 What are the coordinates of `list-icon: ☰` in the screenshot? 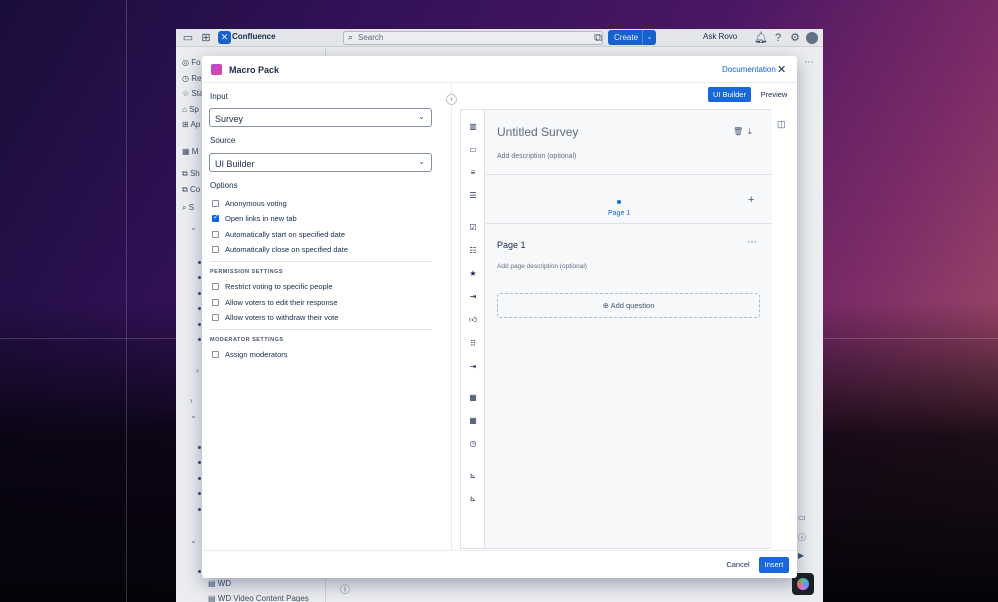 It's located at (473, 196).